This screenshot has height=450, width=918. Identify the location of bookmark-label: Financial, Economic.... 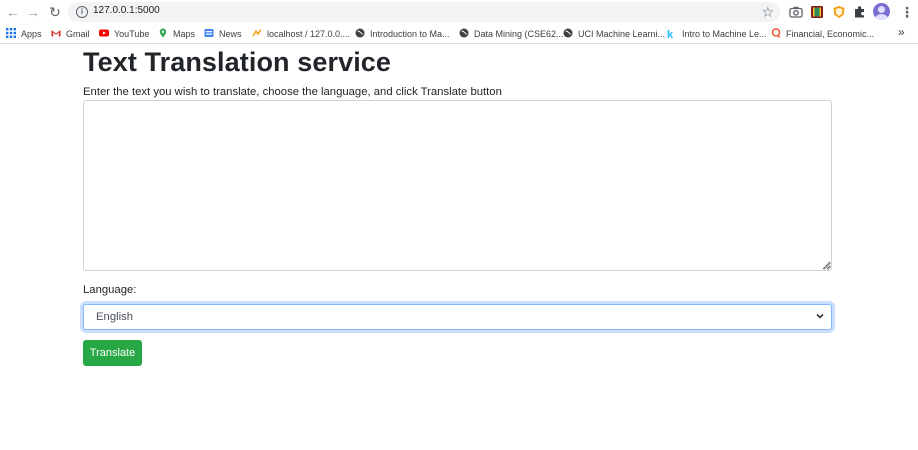
(830, 34).